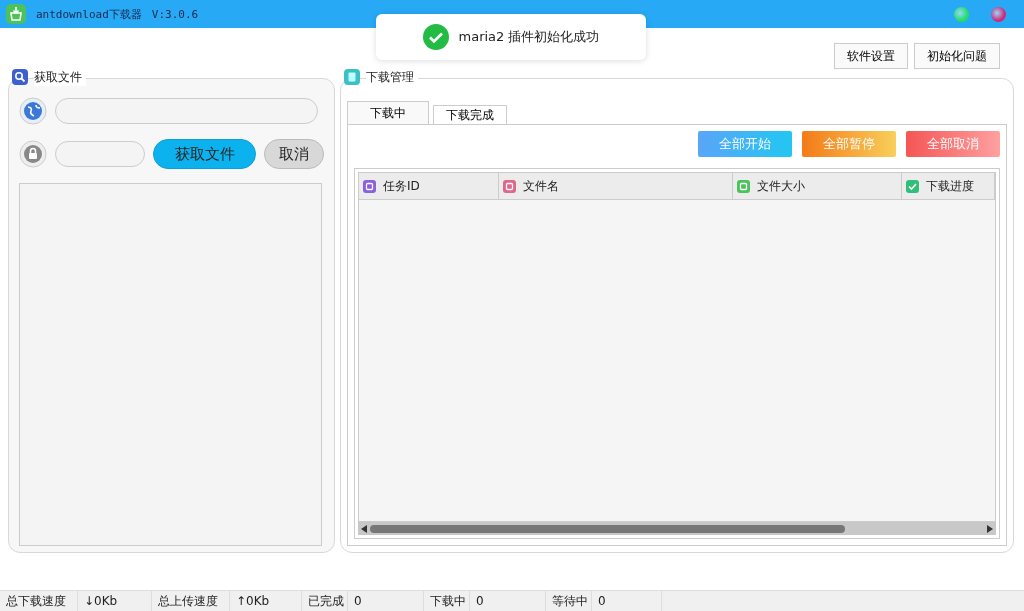 Image resolution: width=1024 pixels, height=611 pixels. Describe the element at coordinates (616, 186) in the screenshot. I see `column-header: 文件名` at that location.